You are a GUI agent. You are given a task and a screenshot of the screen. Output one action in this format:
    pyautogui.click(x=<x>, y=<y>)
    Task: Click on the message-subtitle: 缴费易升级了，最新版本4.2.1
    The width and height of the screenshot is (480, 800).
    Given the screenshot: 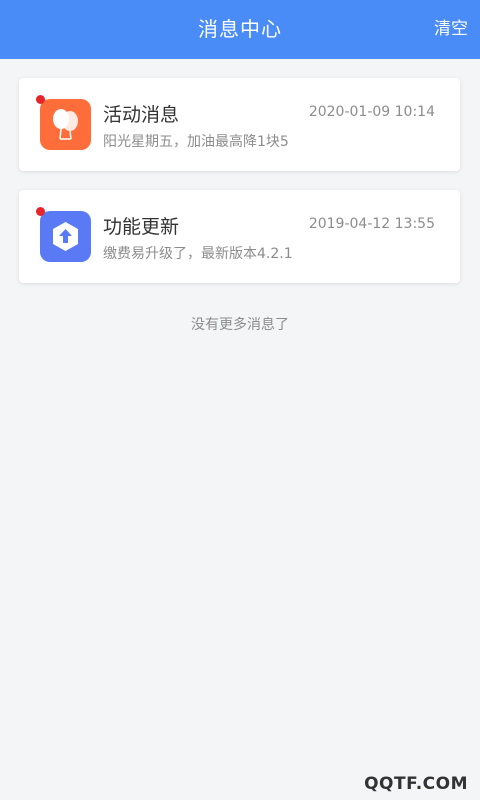 What is the action you would take?
    pyautogui.click(x=198, y=254)
    